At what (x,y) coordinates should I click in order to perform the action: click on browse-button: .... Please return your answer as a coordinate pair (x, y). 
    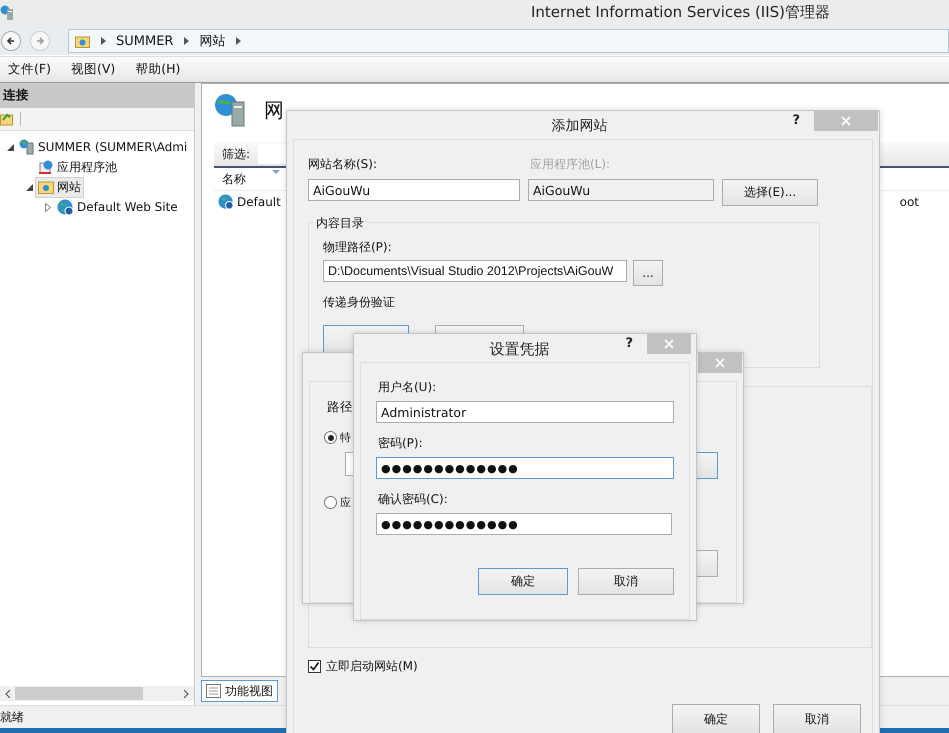
    Looking at the image, I should click on (648, 273).